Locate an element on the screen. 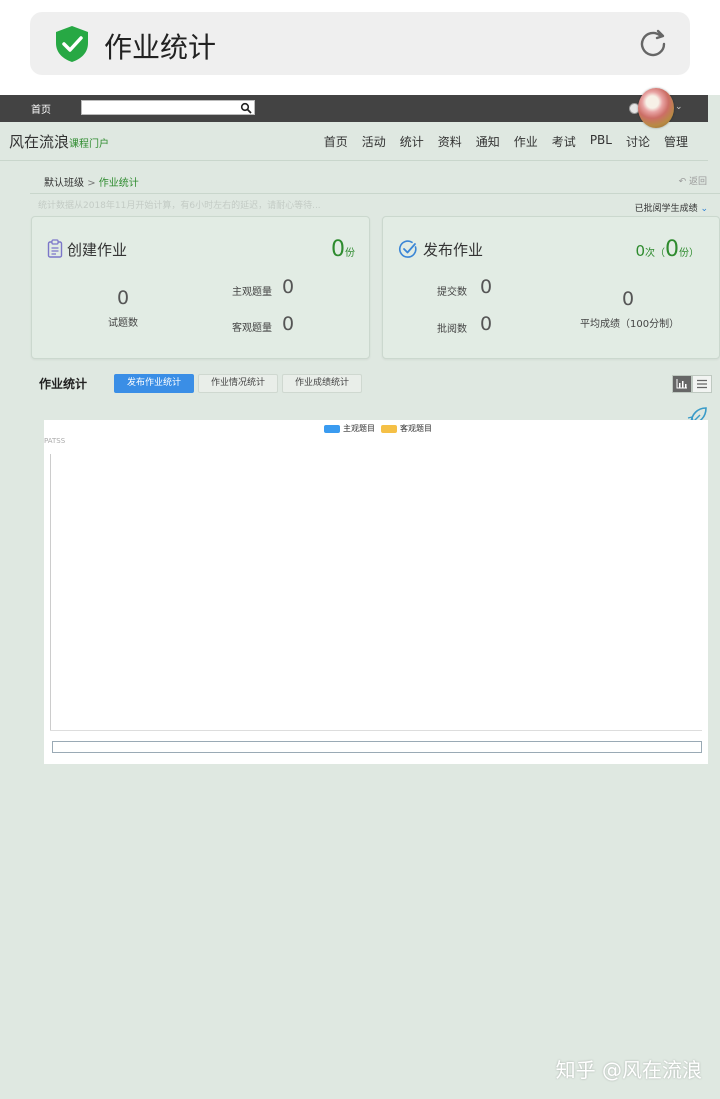 The height and width of the screenshot is (1099, 720). menu-item-pbl: PBL is located at coordinates (601, 141).